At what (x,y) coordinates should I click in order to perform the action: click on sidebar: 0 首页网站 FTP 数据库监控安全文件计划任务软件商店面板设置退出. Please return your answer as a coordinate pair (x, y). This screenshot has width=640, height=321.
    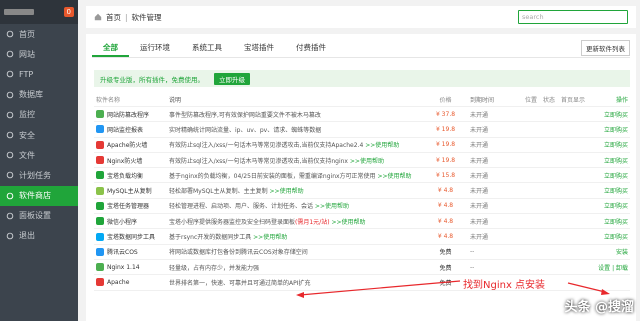
    Looking at the image, I should click on (39, 160).